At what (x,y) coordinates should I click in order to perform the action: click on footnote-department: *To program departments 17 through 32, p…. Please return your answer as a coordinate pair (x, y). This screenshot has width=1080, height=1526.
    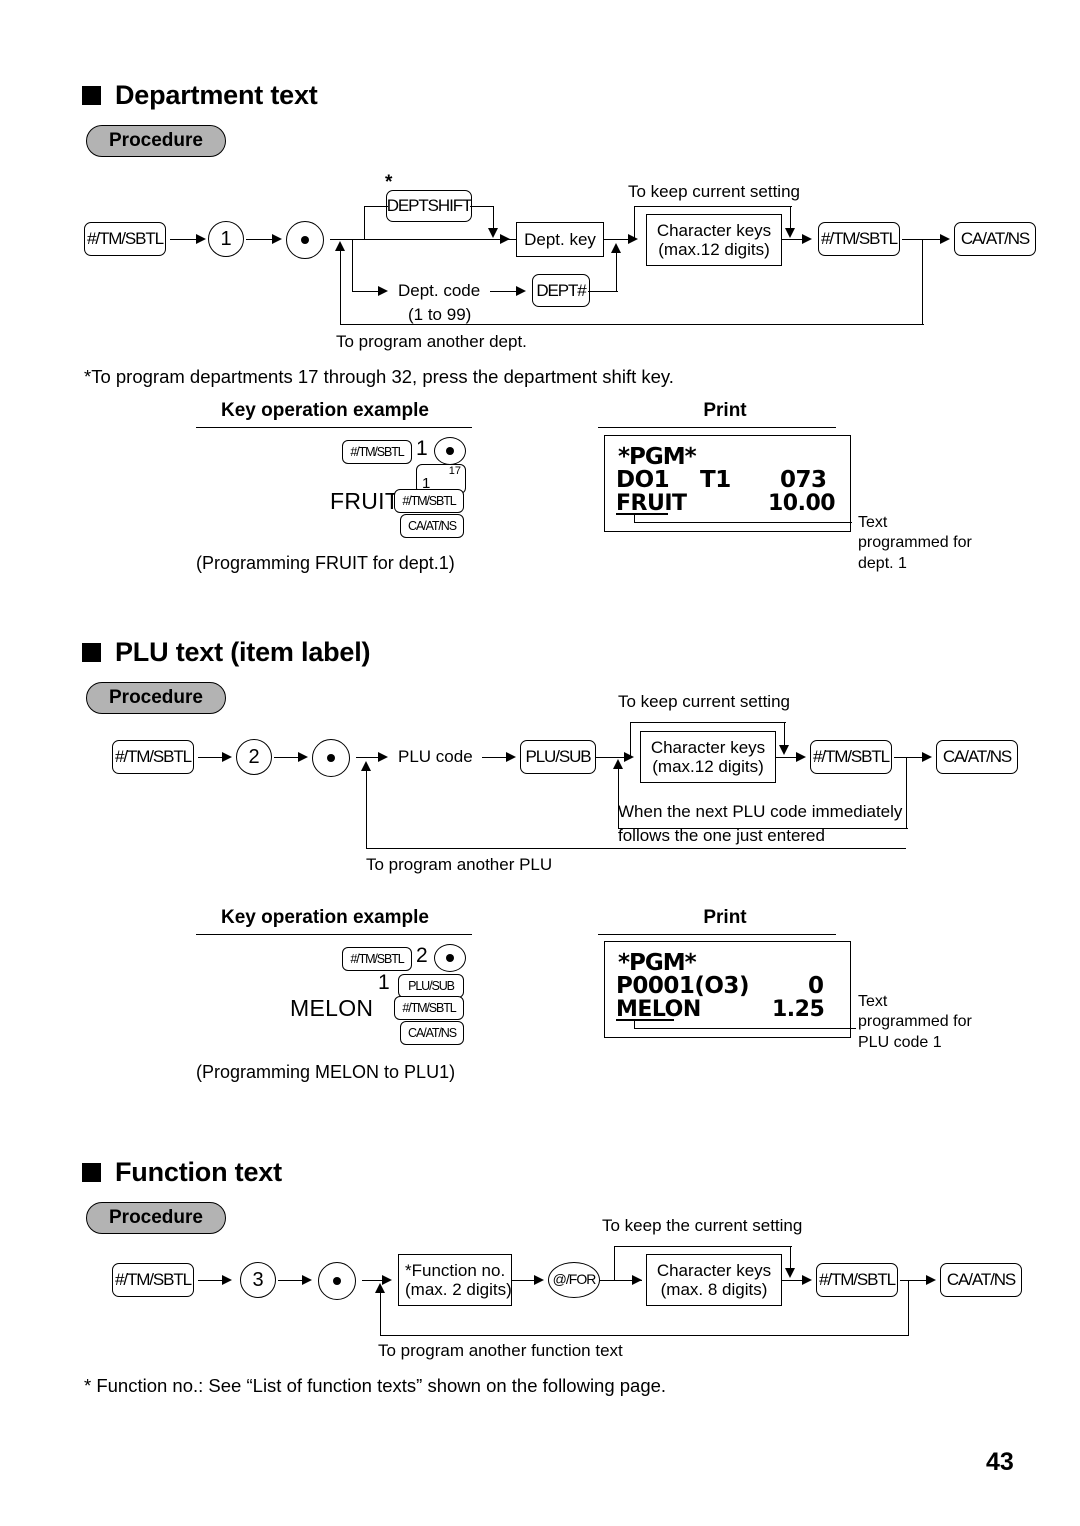
    Looking at the image, I should click on (379, 376).